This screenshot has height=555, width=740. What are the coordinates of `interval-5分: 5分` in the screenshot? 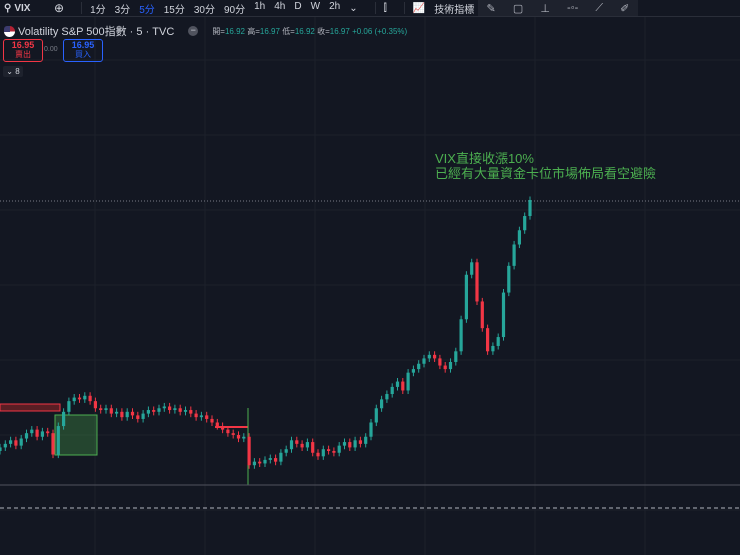 It's located at (147, 8).